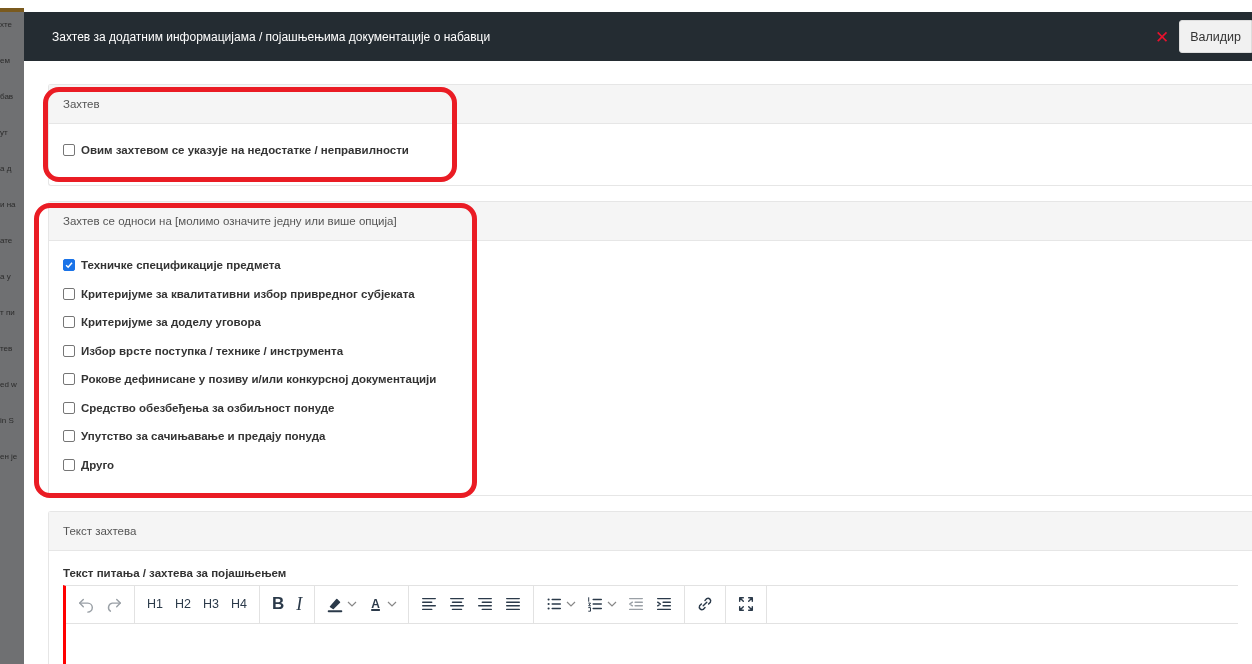  I want to click on align-right-icon, so click(484, 604).